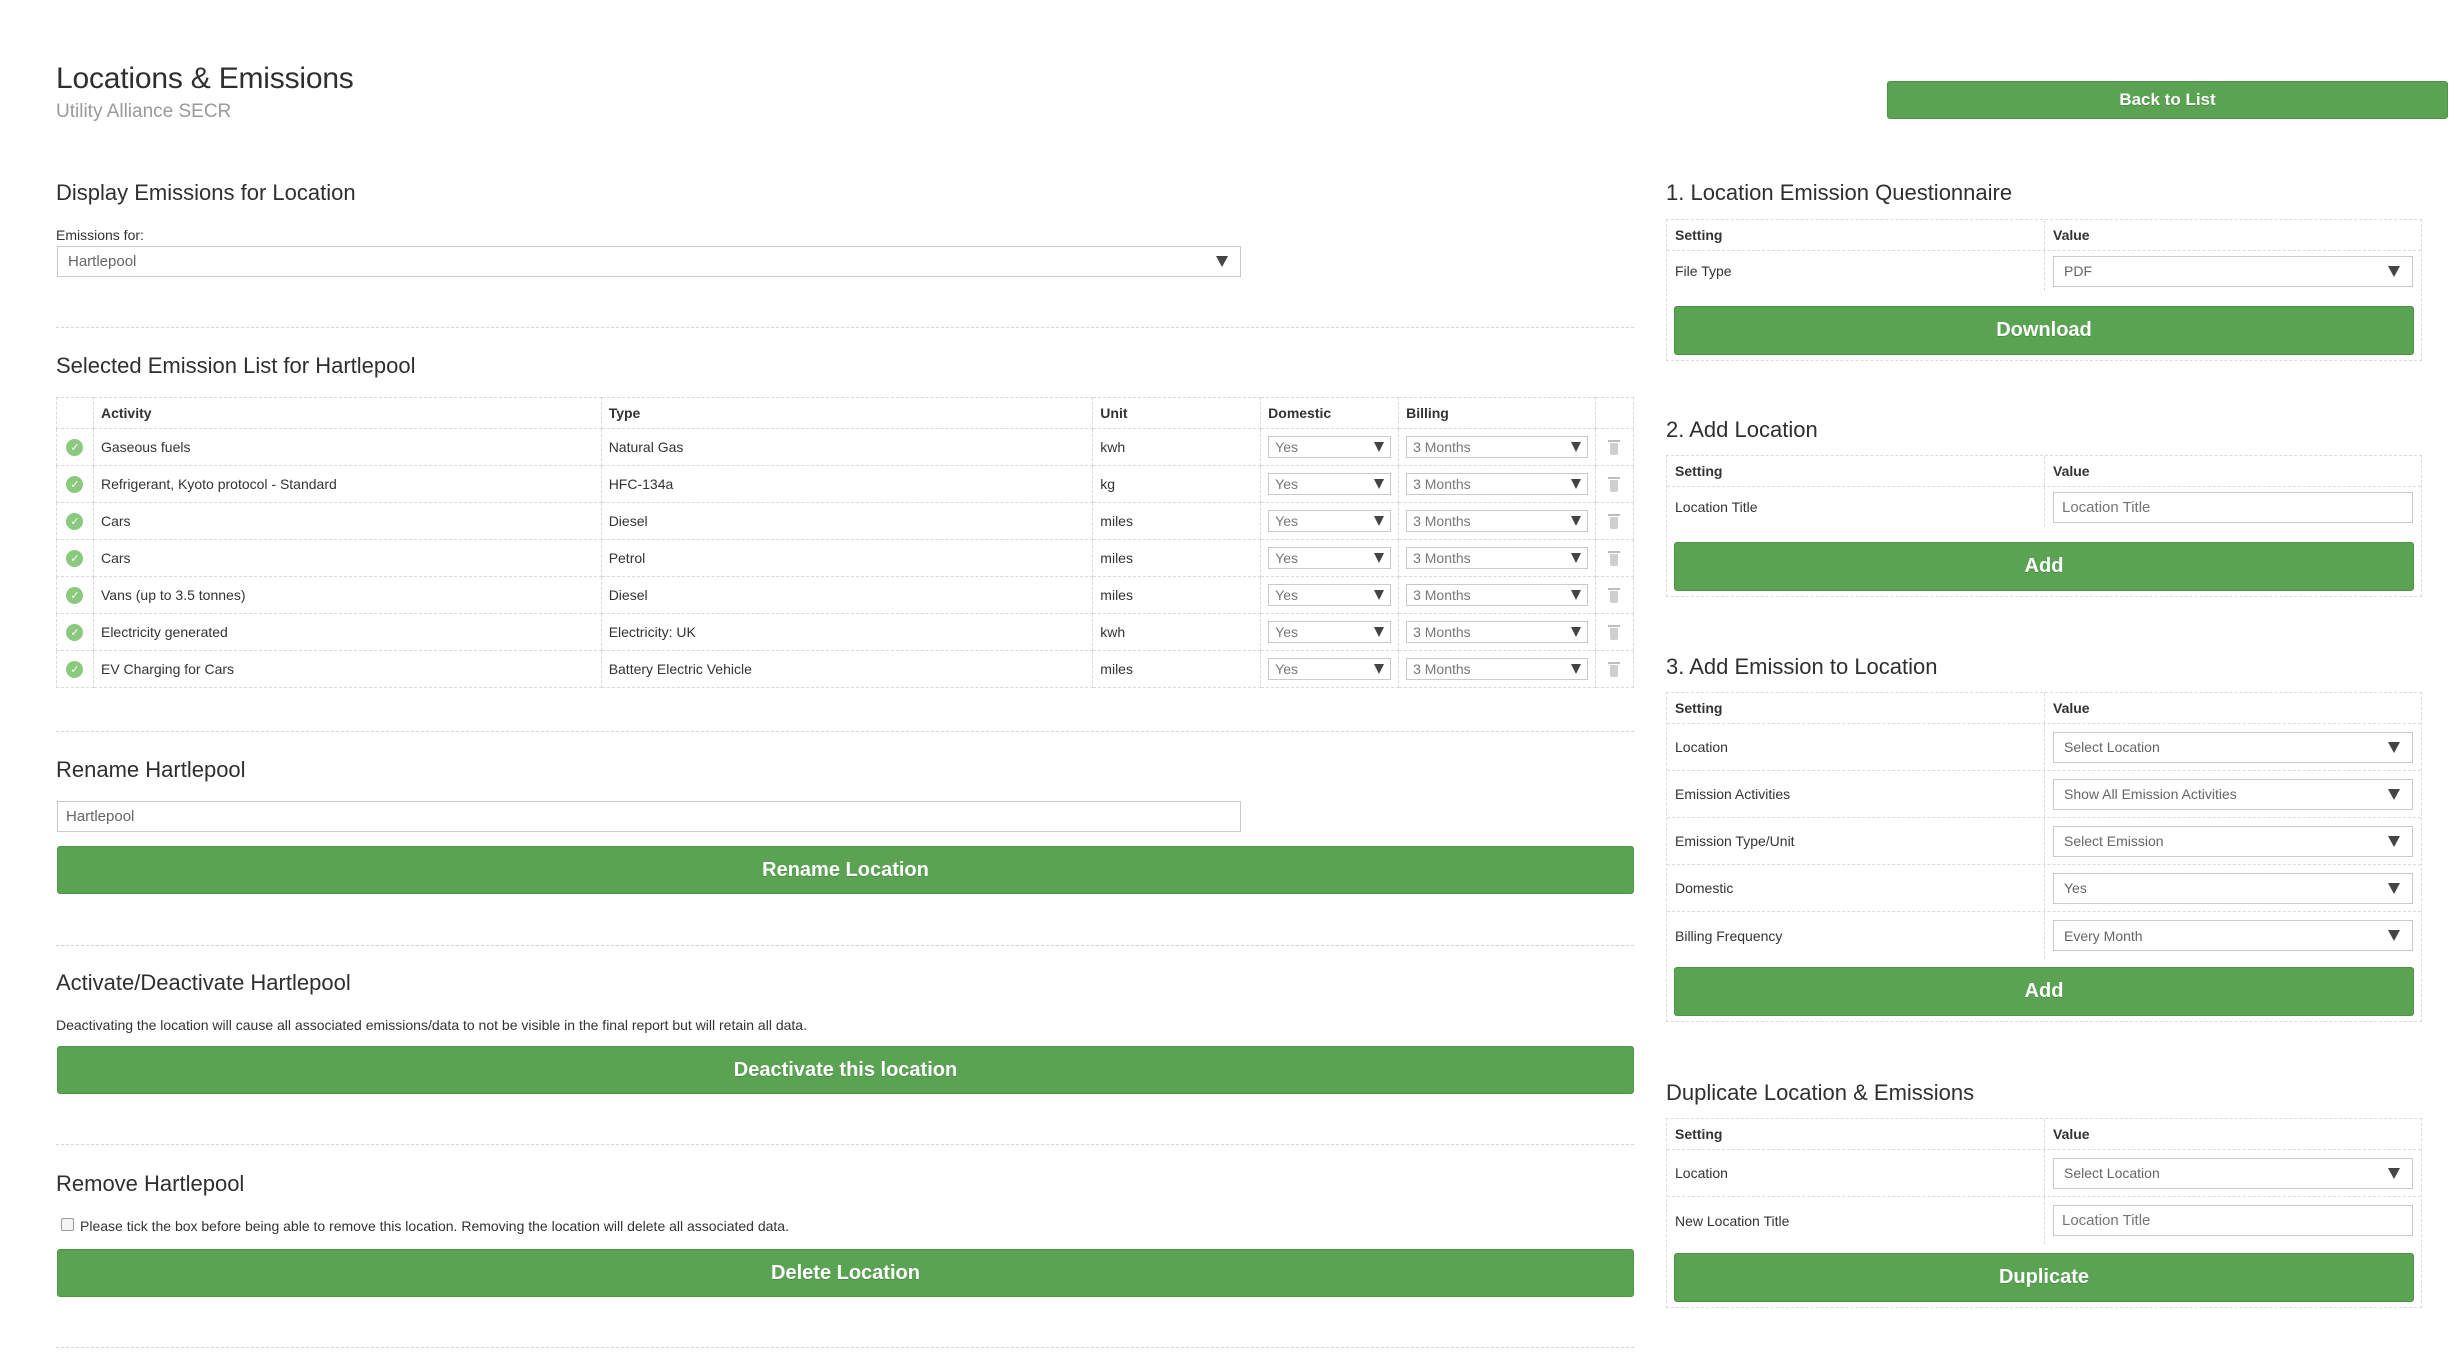  I want to click on cell-type: Petrol, so click(847, 558).